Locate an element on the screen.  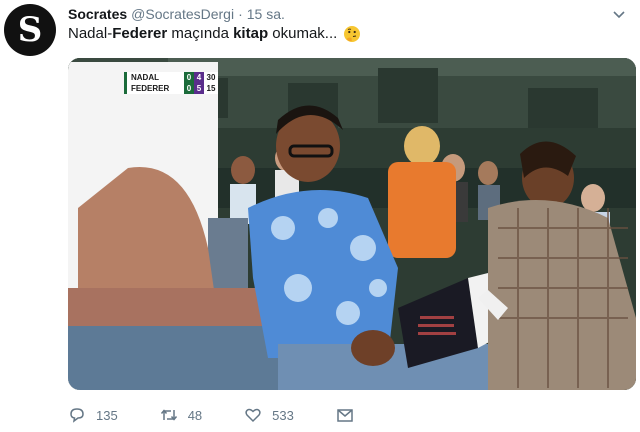
player-name: FEDERER is located at coordinates (154, 88).